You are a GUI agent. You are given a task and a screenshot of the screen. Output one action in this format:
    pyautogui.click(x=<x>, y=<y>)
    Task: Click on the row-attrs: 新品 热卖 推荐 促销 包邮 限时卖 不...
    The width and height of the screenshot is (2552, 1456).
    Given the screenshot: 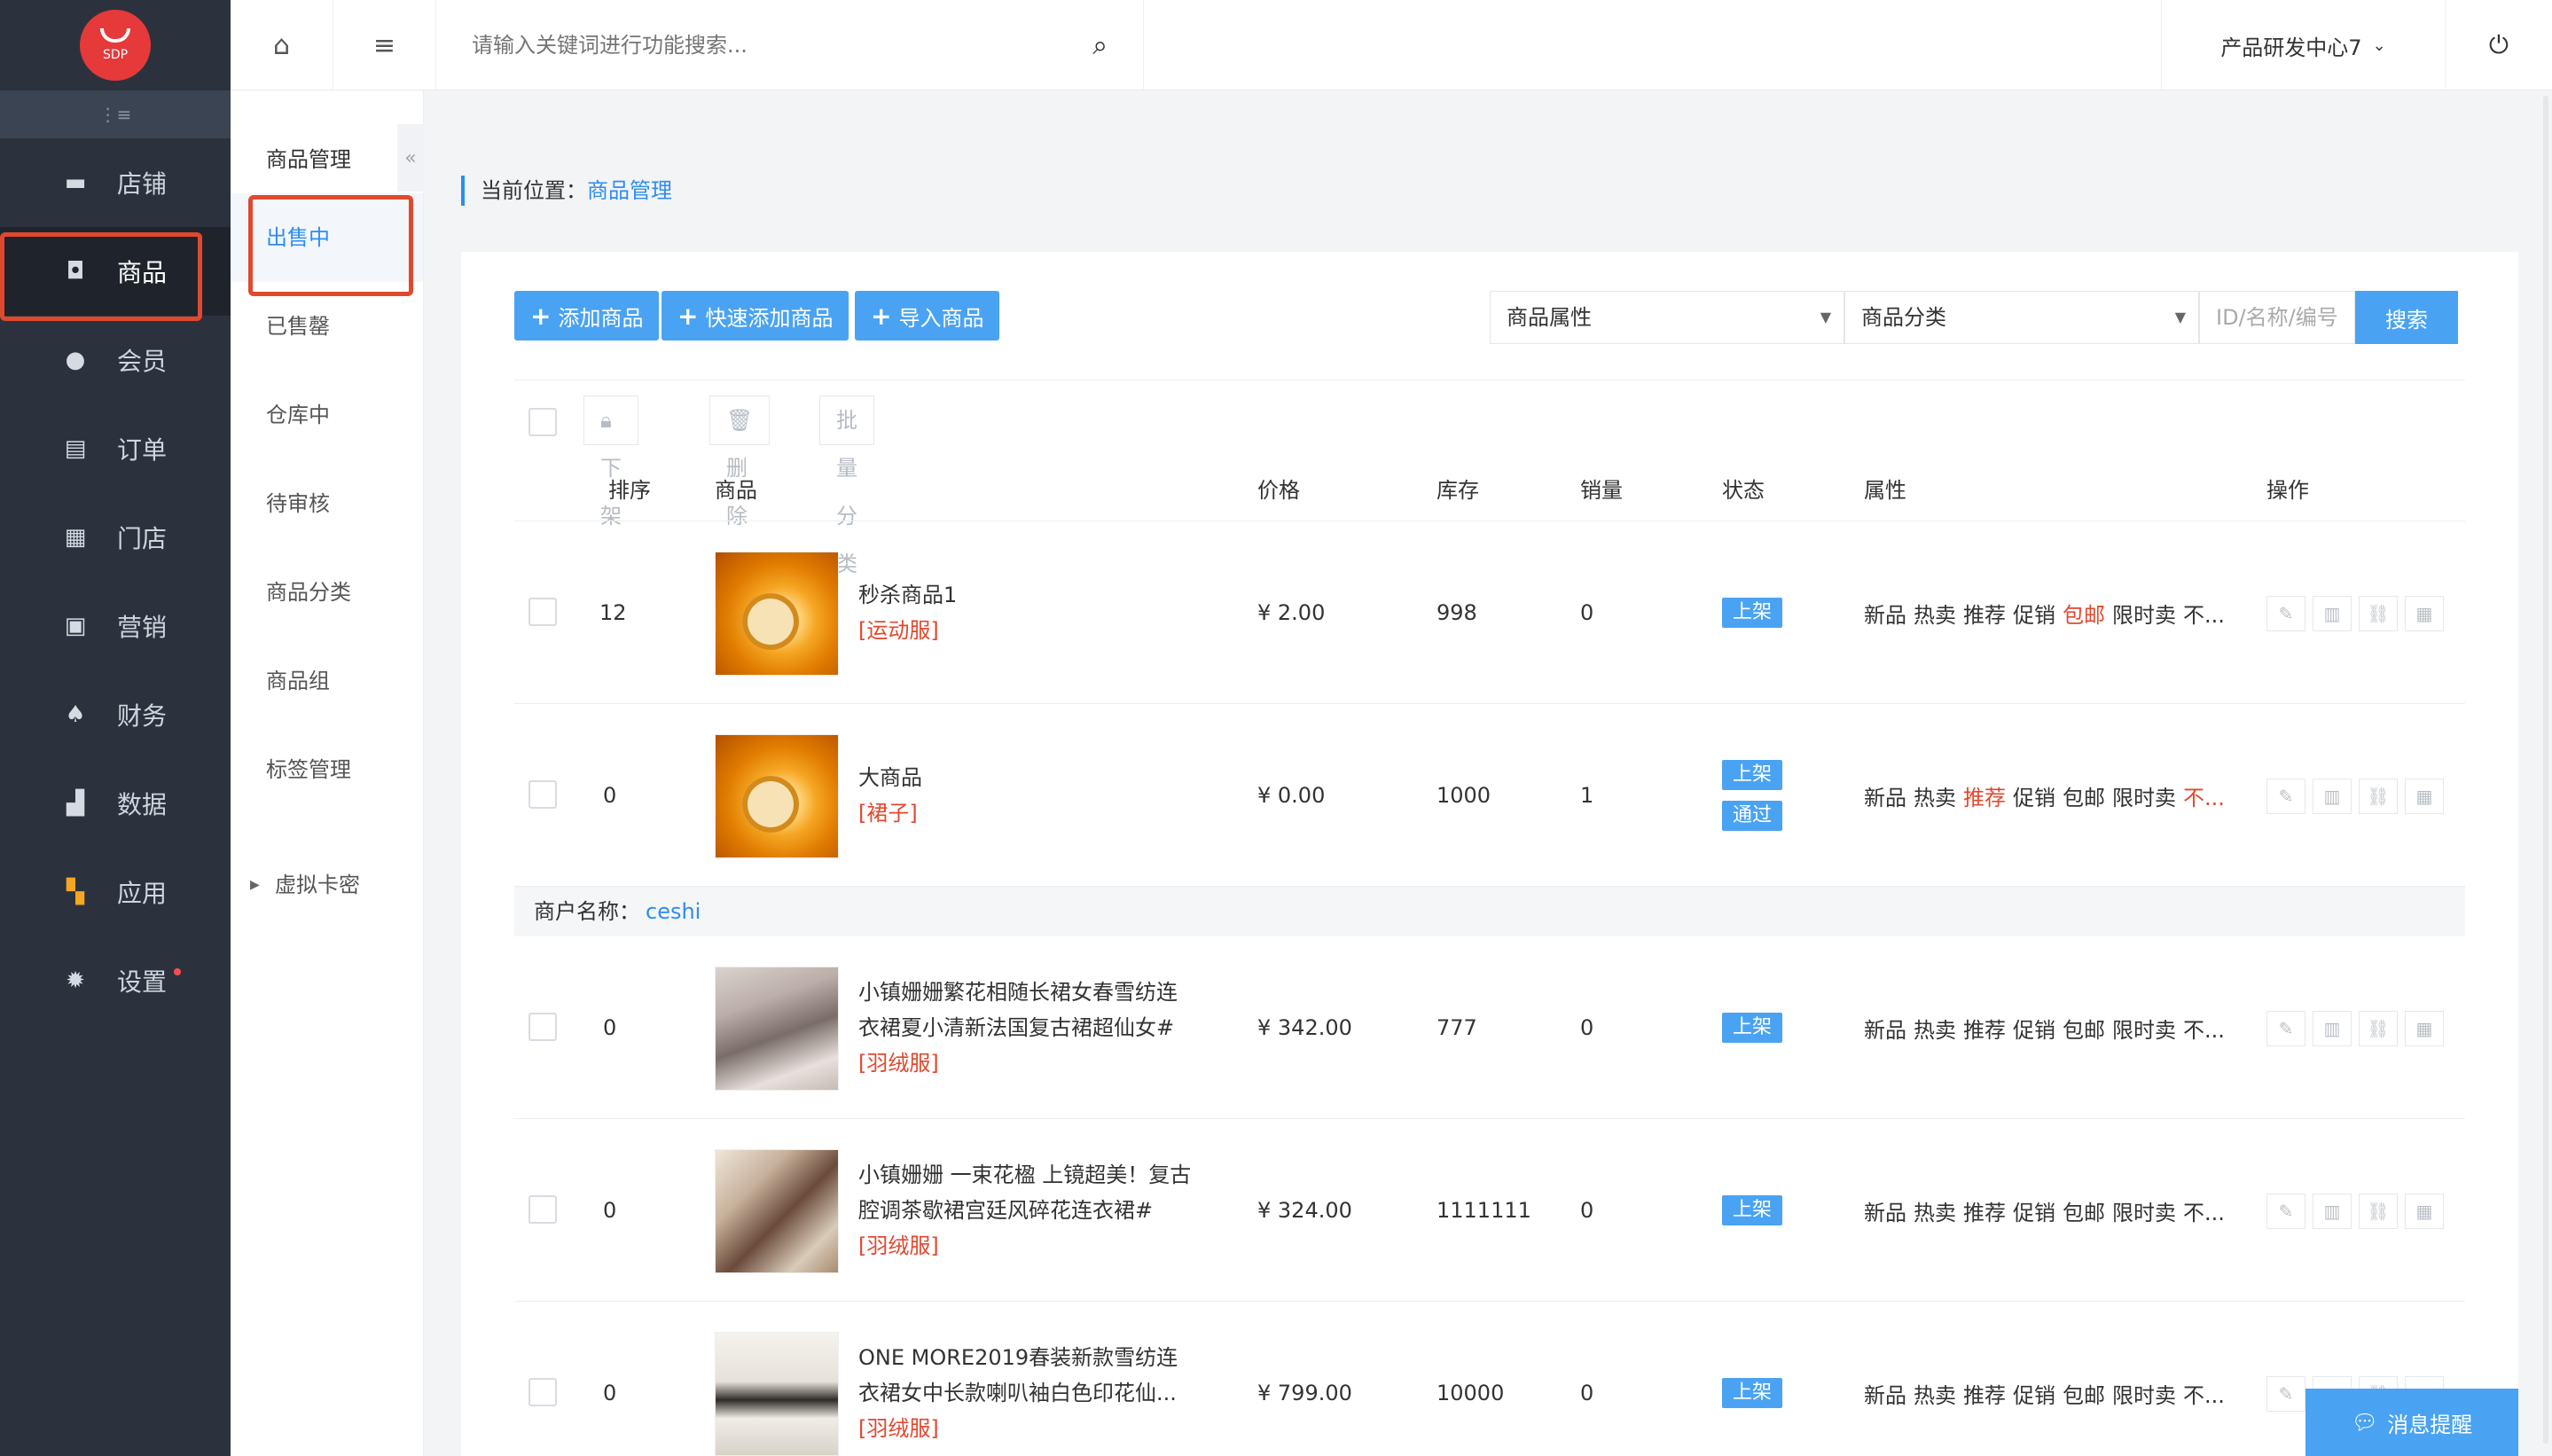 What is the action you would take?
    pyautogui.click(x=2048, y=612)
    